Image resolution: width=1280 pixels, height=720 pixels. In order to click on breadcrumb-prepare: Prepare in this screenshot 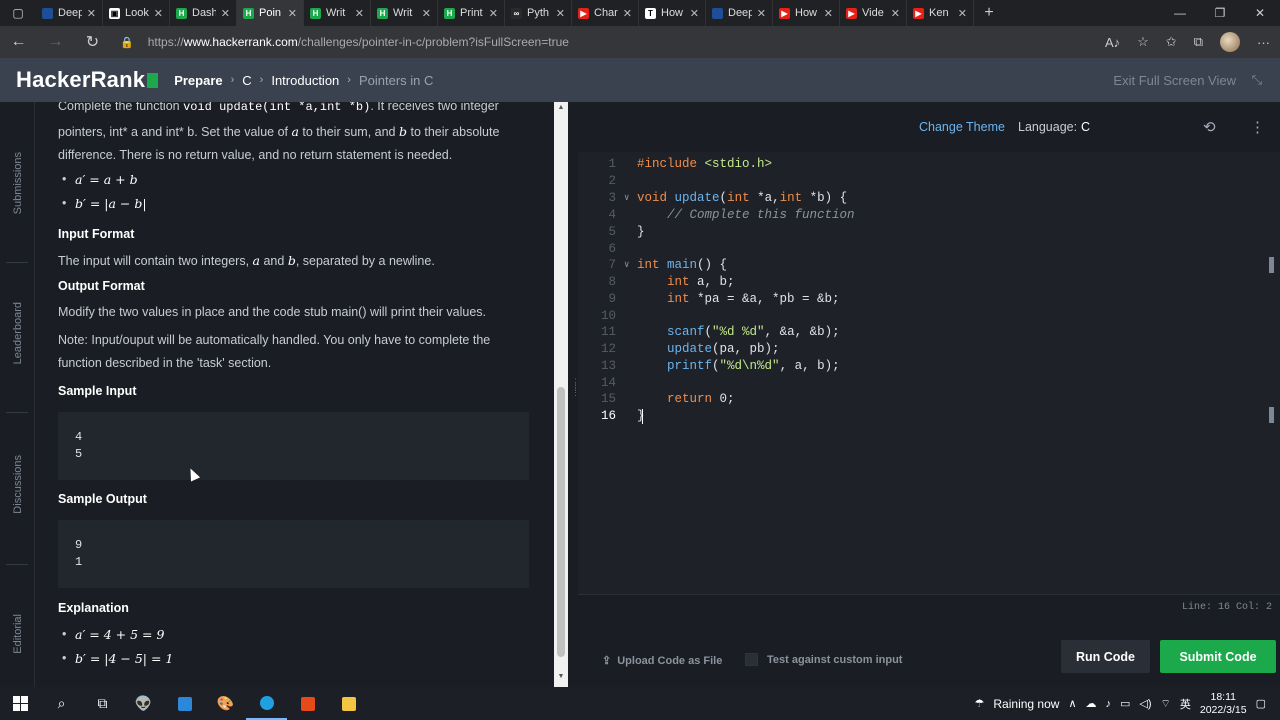, I will do `click(198, 80)`.